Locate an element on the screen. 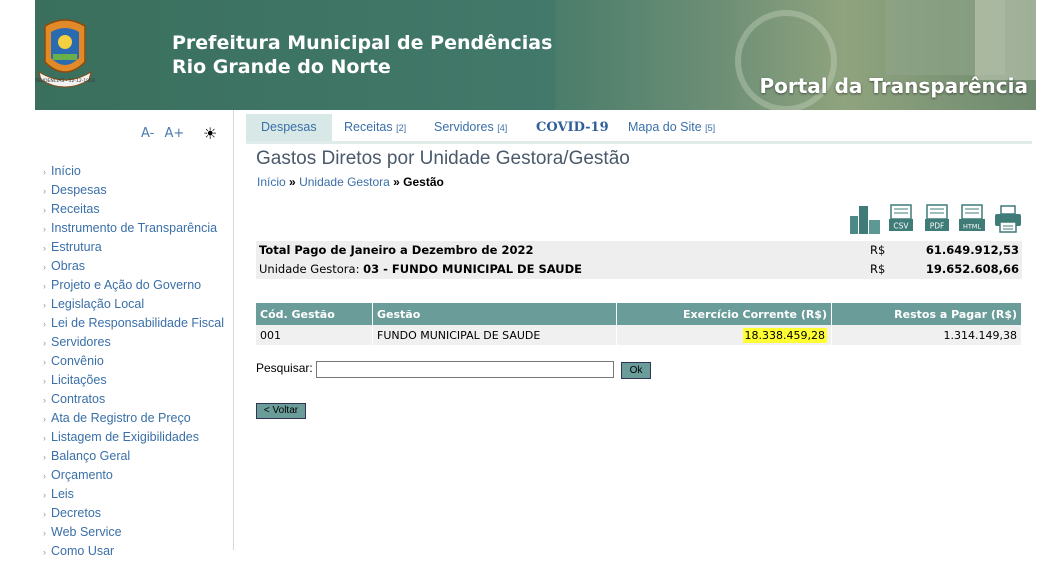  svg-text: PDF is located at coordinates (937, 226).